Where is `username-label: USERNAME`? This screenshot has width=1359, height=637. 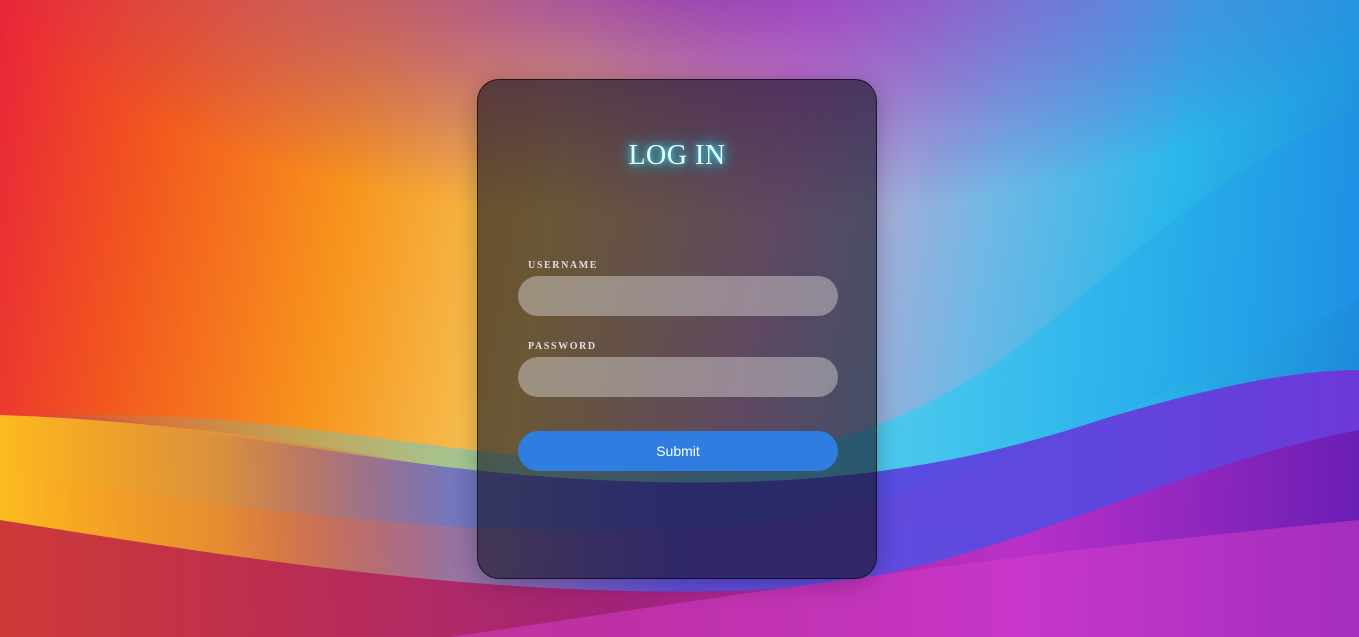 username-label: USERNAME is located at coordinates (563, 265).